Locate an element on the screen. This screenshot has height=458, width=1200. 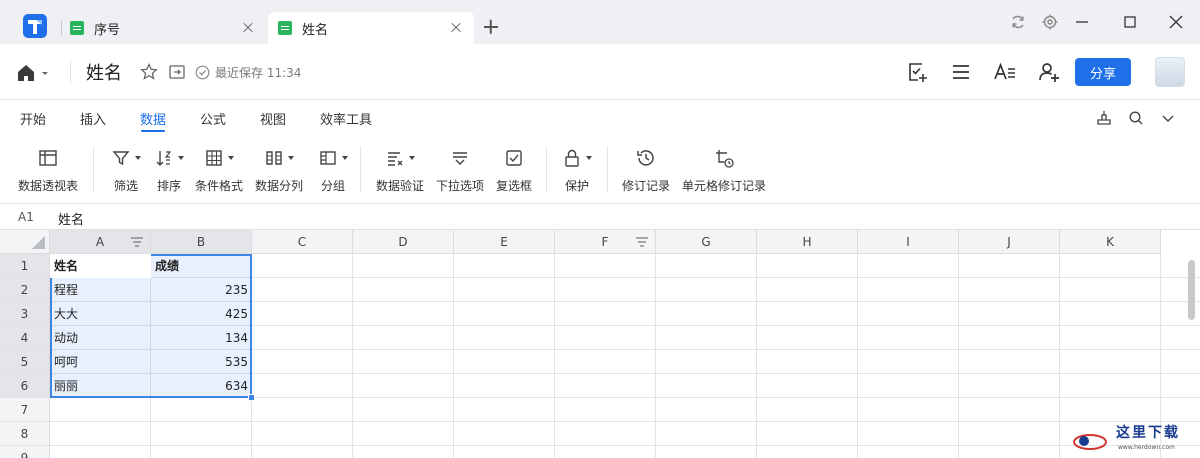
watermark-logo: 这里下载 www.herdown.com is located at coordinates (1132, 438).